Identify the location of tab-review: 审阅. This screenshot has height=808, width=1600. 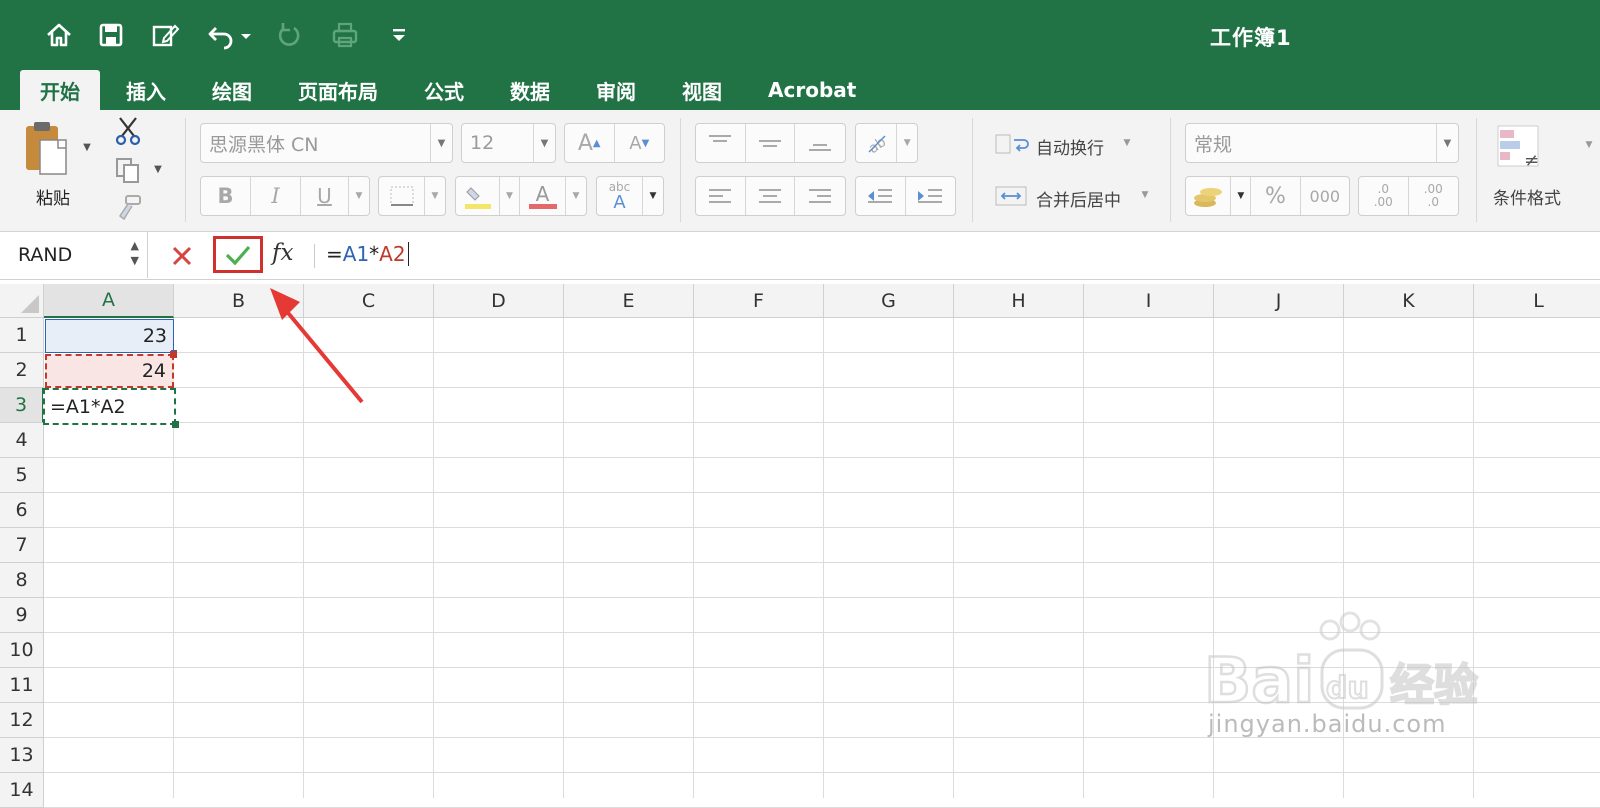
(616, 90).